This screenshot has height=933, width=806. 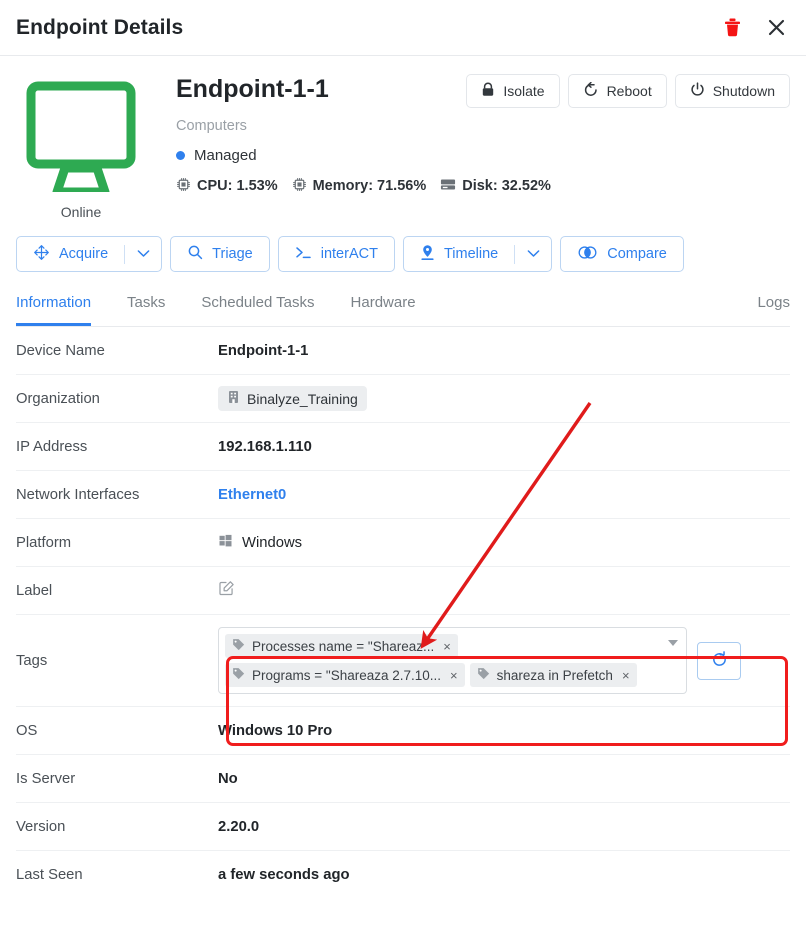 I want to click on device-status-block: Online, so click(x=81, y=147).